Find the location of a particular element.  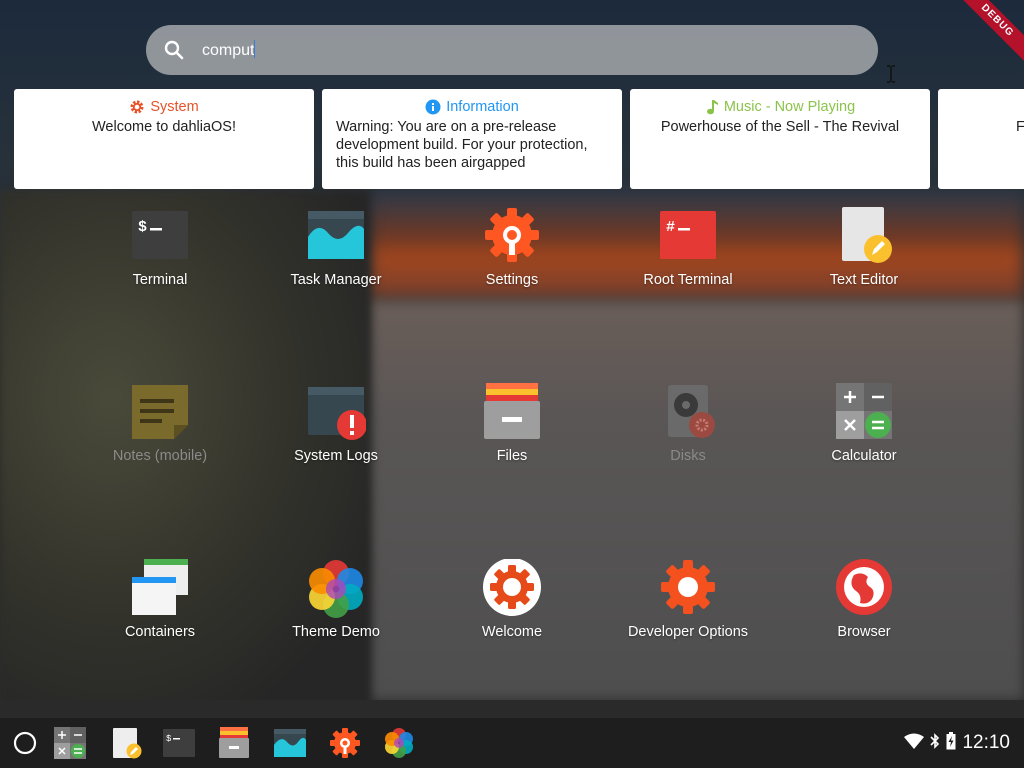

app-label: Task Manager is located at coordinates (336, 280).